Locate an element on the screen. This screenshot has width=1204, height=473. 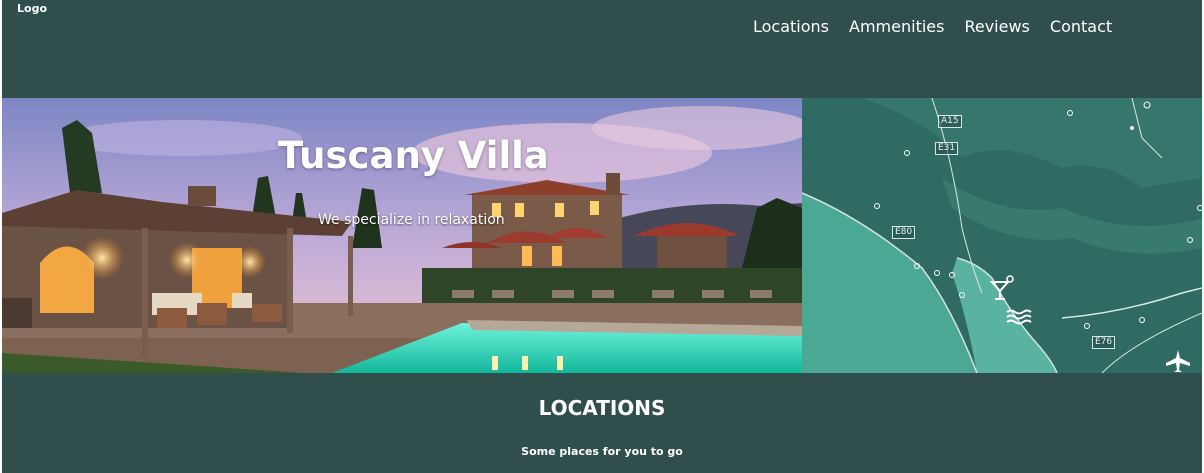
nav-link-contact: Contact is located at coordinates (1081, 27).